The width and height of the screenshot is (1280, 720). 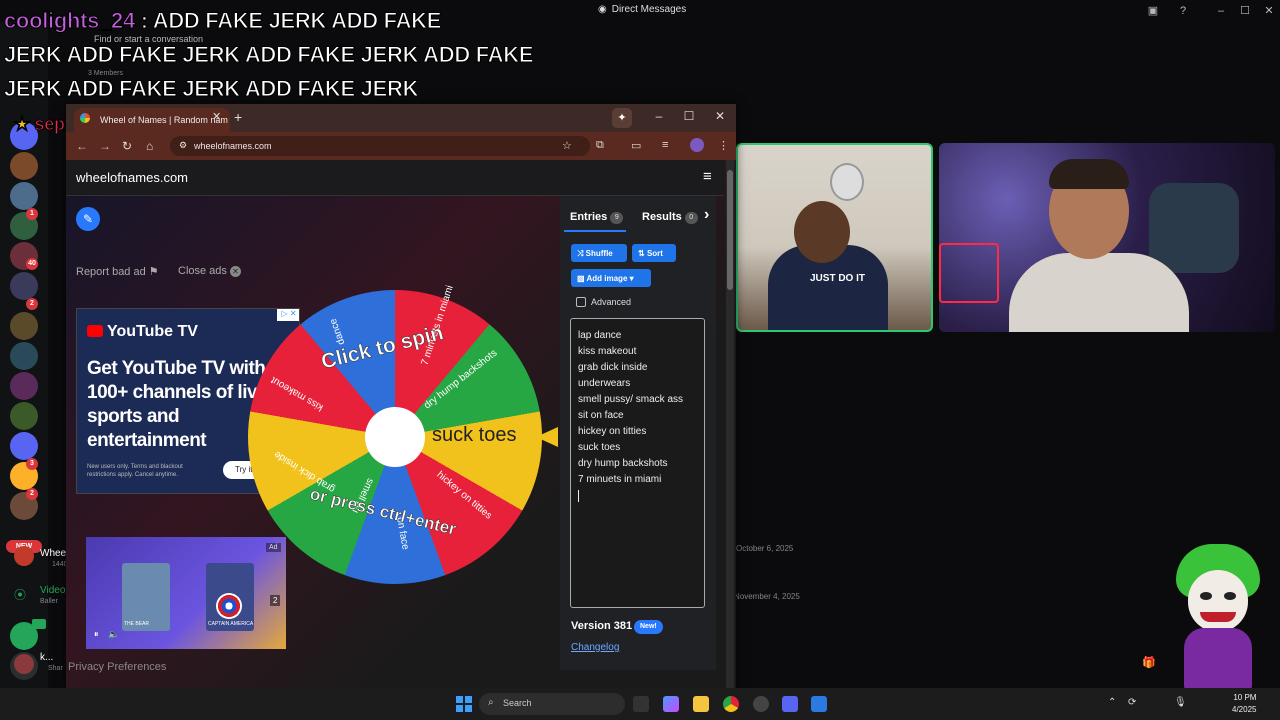 What do you see at coordinates (49, 601) in the screenshot?
I see `dm-item-sub: Baller` at bounding box center [49, 601].